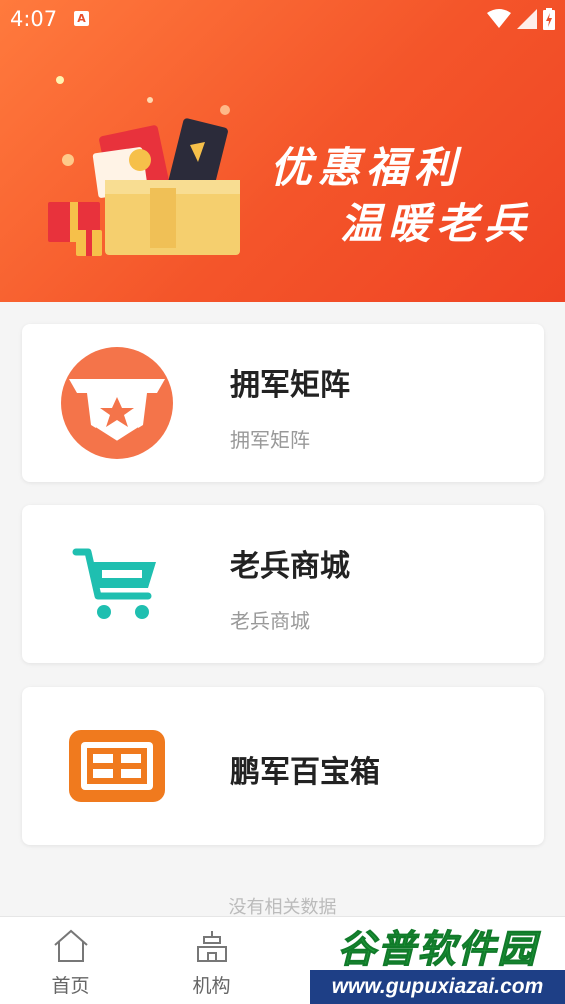 This screenshot has height=1004, width=565. I want to click on tab-home: 首页, so click(70, 960).